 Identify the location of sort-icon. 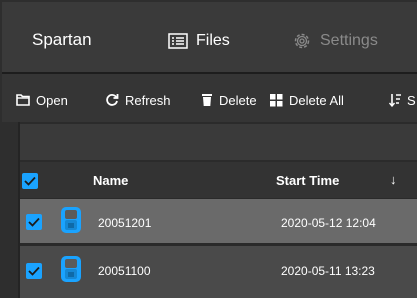
(395, 100).